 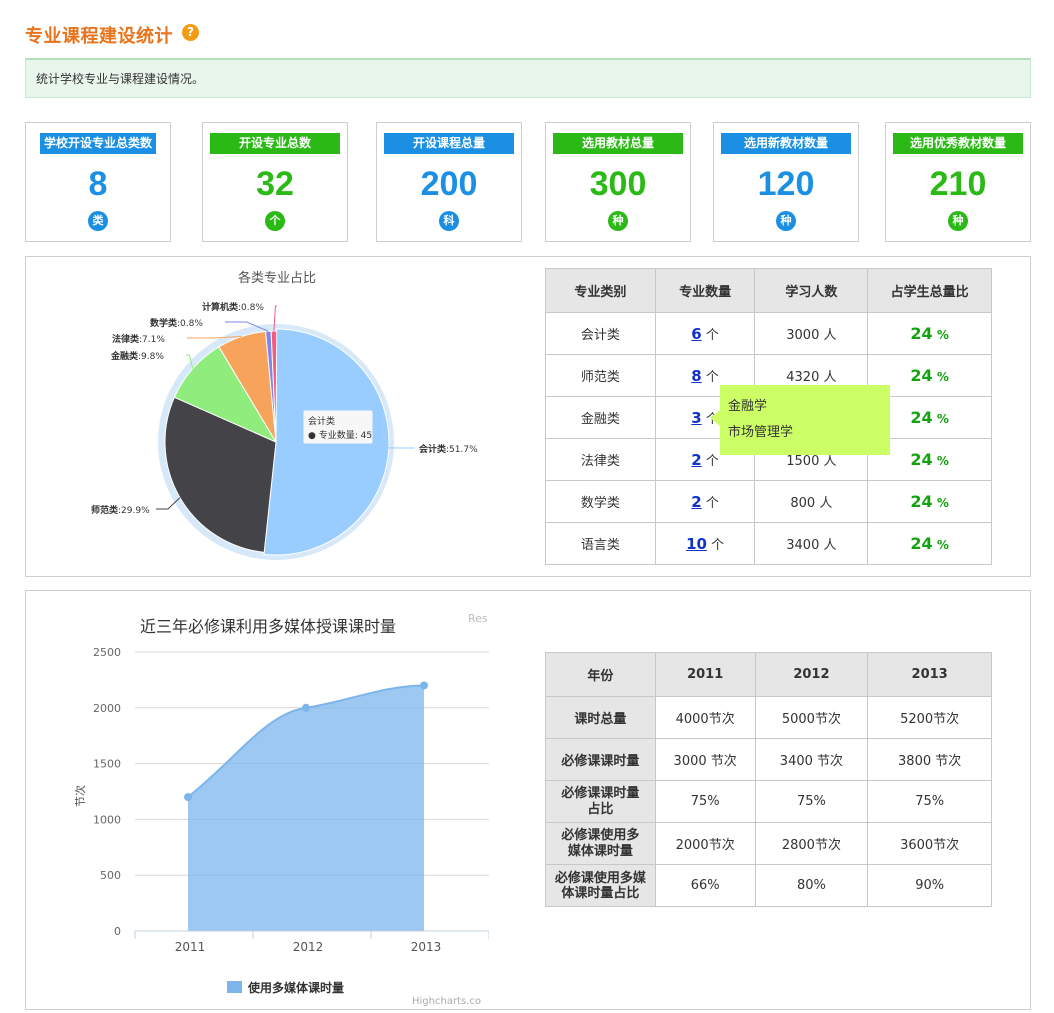 I want to click on major-count-link: 10, so click(x=696, y=544).